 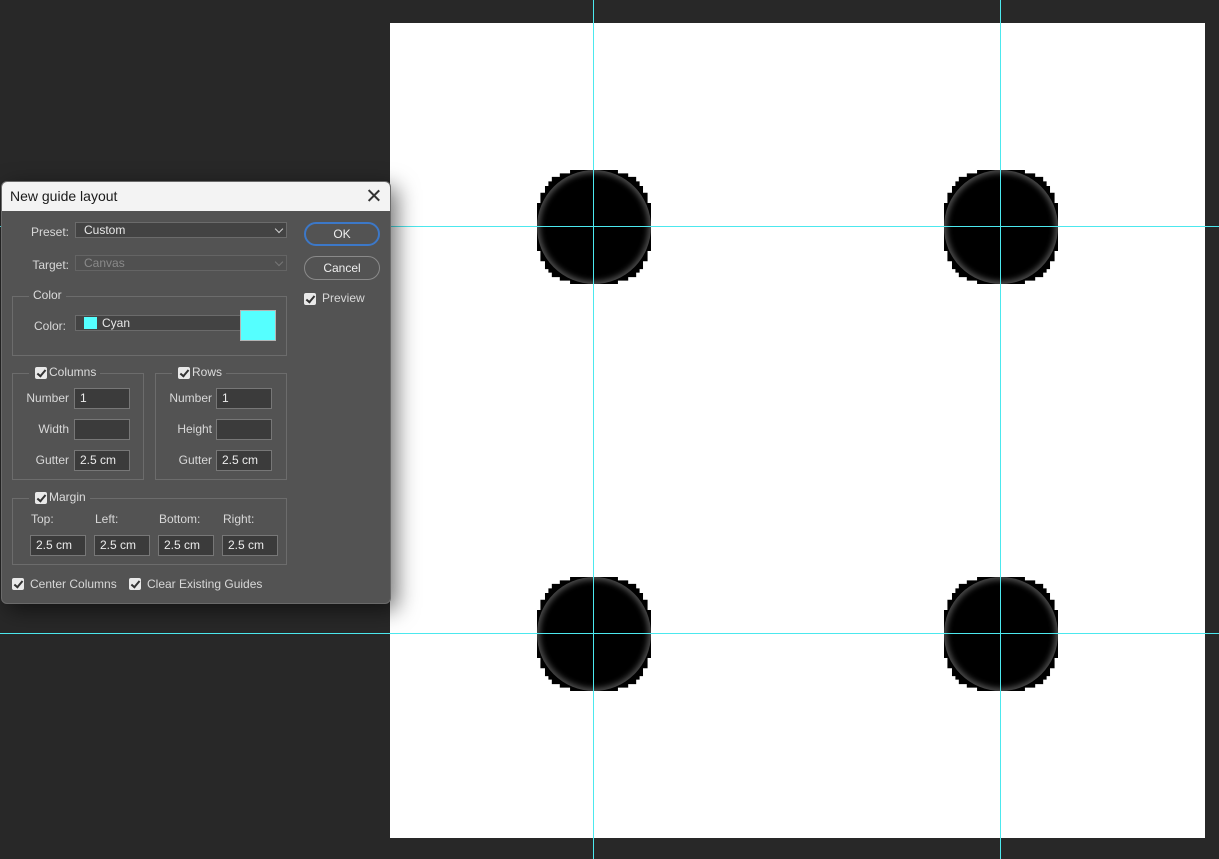 I want to click on margin-top-input: 2.5 cm, so click(x=58, y=545).